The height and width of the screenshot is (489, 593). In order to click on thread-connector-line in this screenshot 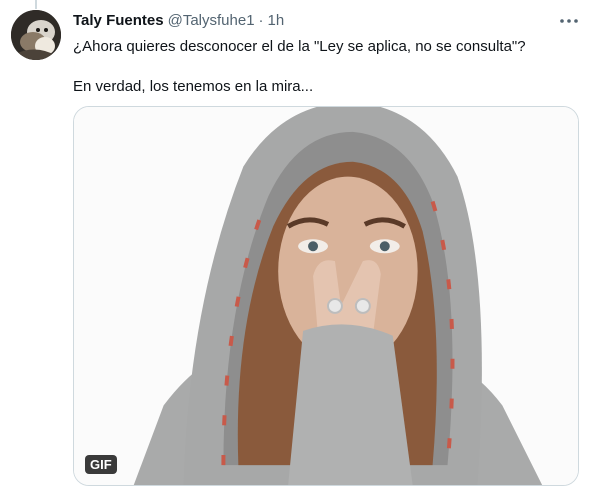, I will do `click(36, 4)`.